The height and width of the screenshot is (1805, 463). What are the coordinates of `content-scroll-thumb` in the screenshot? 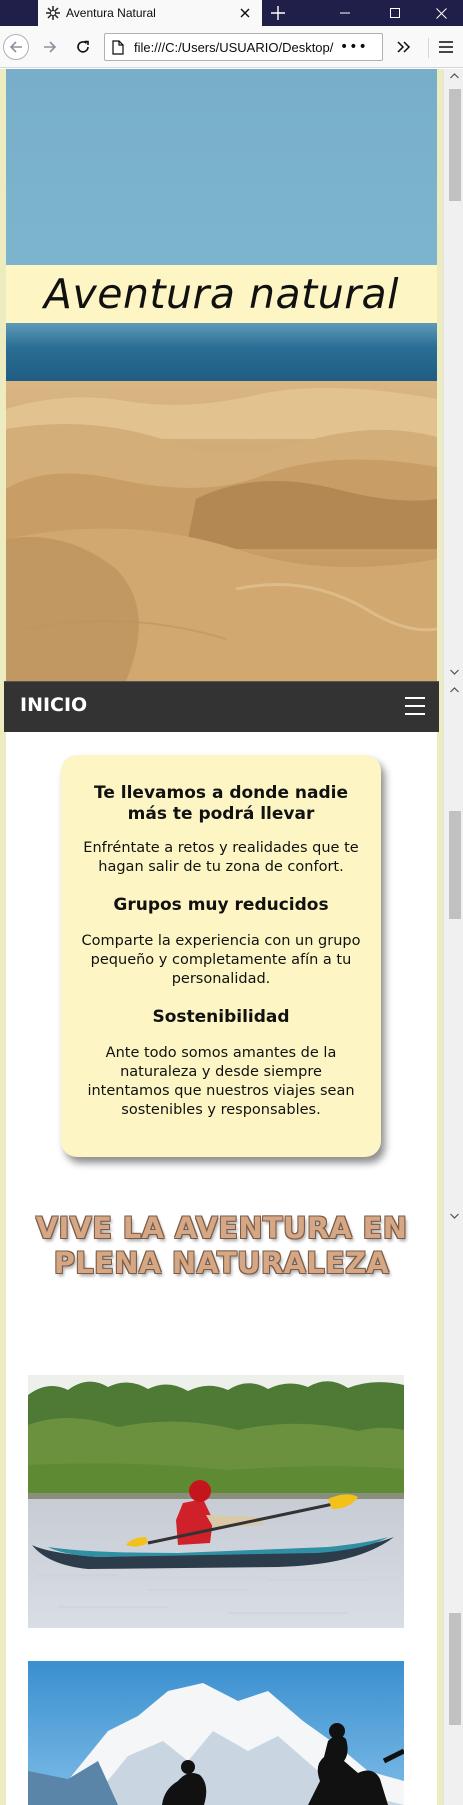 It's located at (455, 865).